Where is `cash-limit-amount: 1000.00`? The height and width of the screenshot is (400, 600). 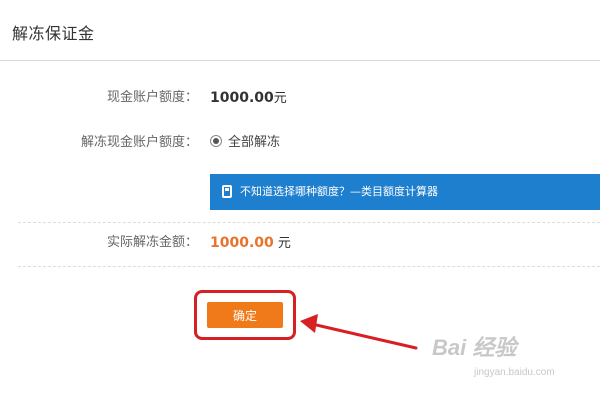
cash-limit-amount: 1000.00 is located at coordinates (242, 98).